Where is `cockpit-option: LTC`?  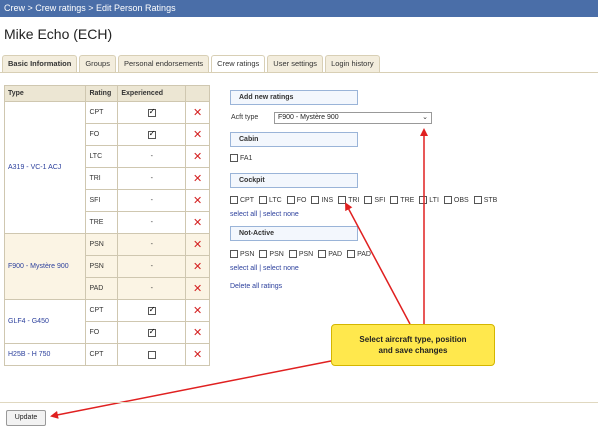
cockpit-option: LTC is located at coordinates (270, 200).